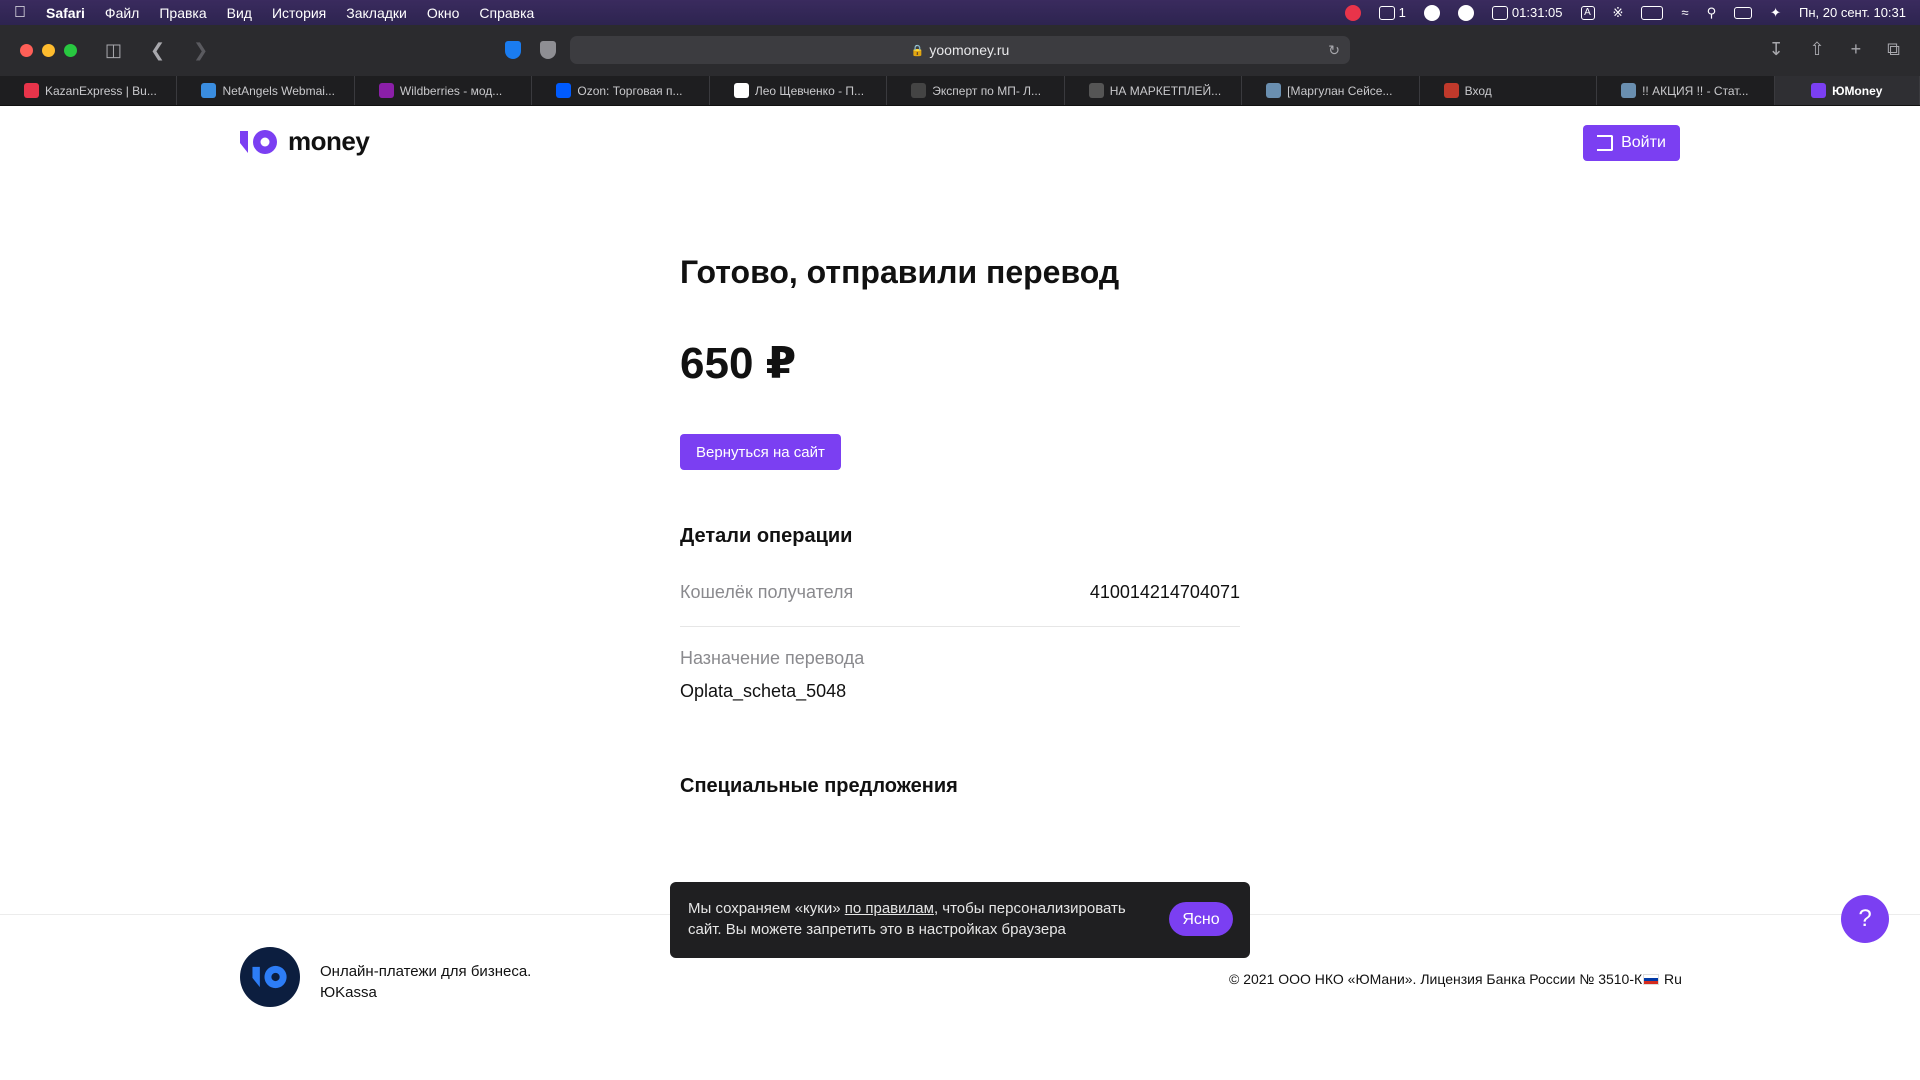 The image size is (1920, 1080). Describe the element at coordinates (1775, 13) in the screenshot. I see `siri-icon: ✦` at that location.